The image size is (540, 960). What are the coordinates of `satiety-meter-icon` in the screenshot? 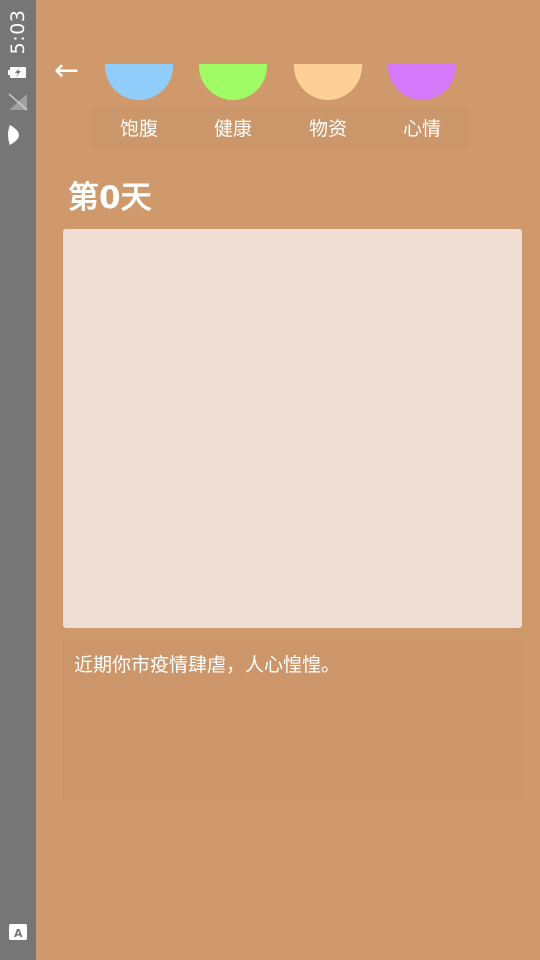 It's located at (139, 82).